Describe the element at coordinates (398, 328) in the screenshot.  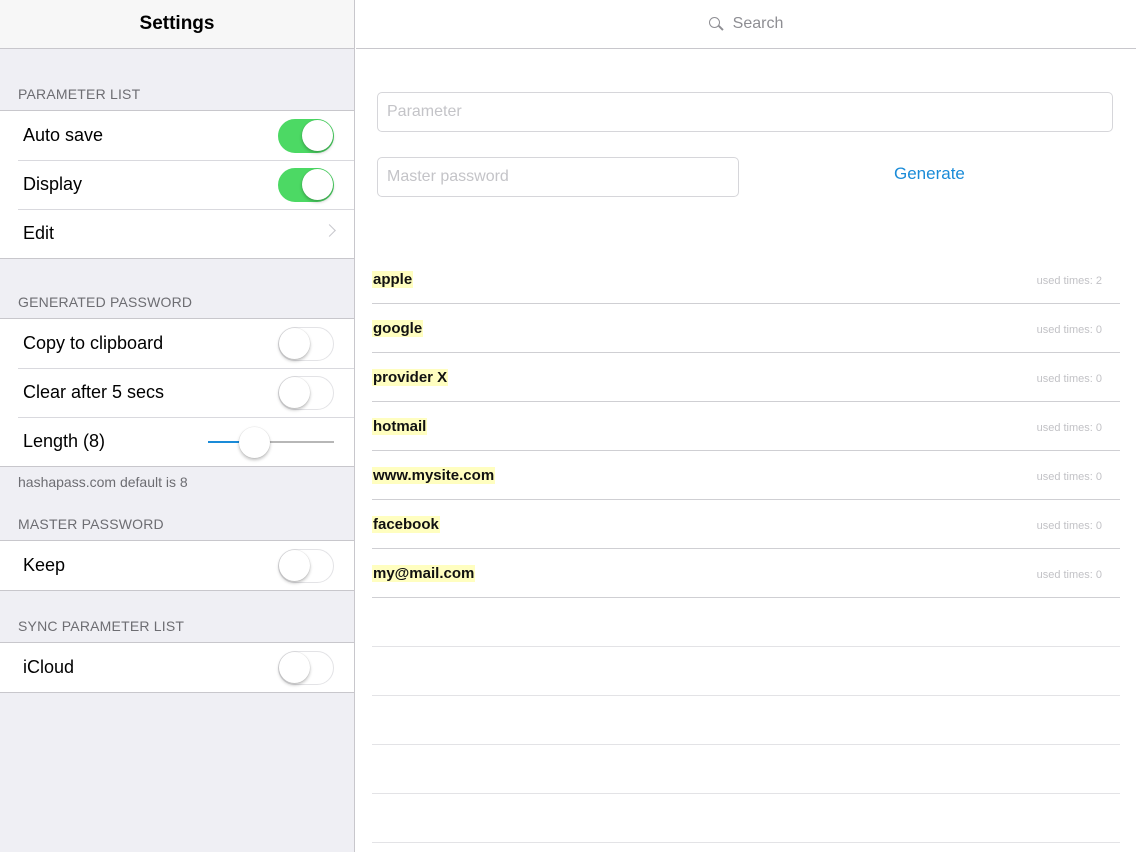
I see `parameter-name: google` at that location.